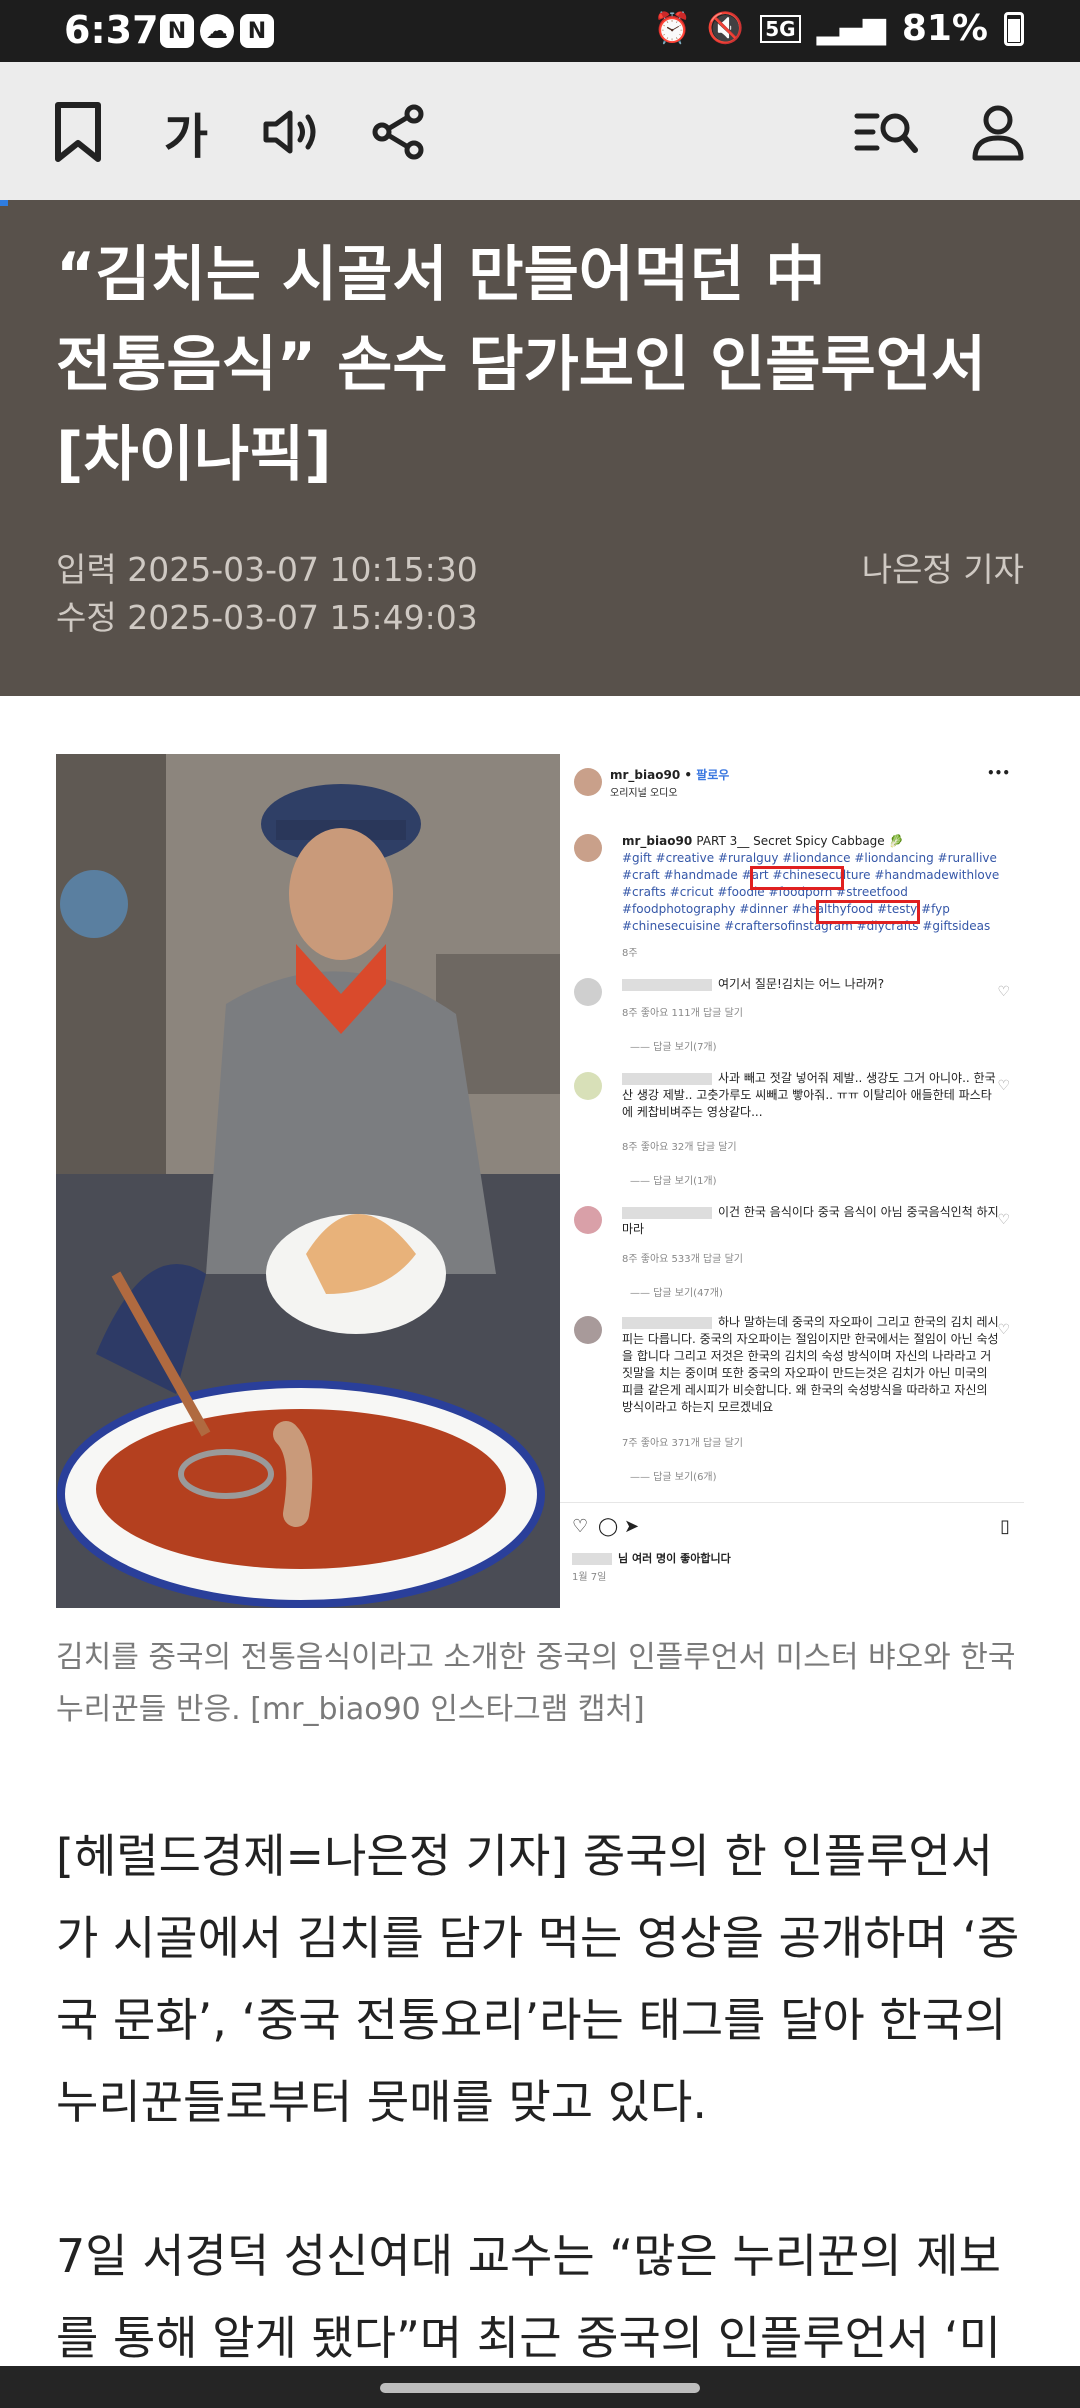  What do you see at coordinates (725, 28) in the screenshot?
I see `mute-icon: 🔇` at bounding box center [725, 28].